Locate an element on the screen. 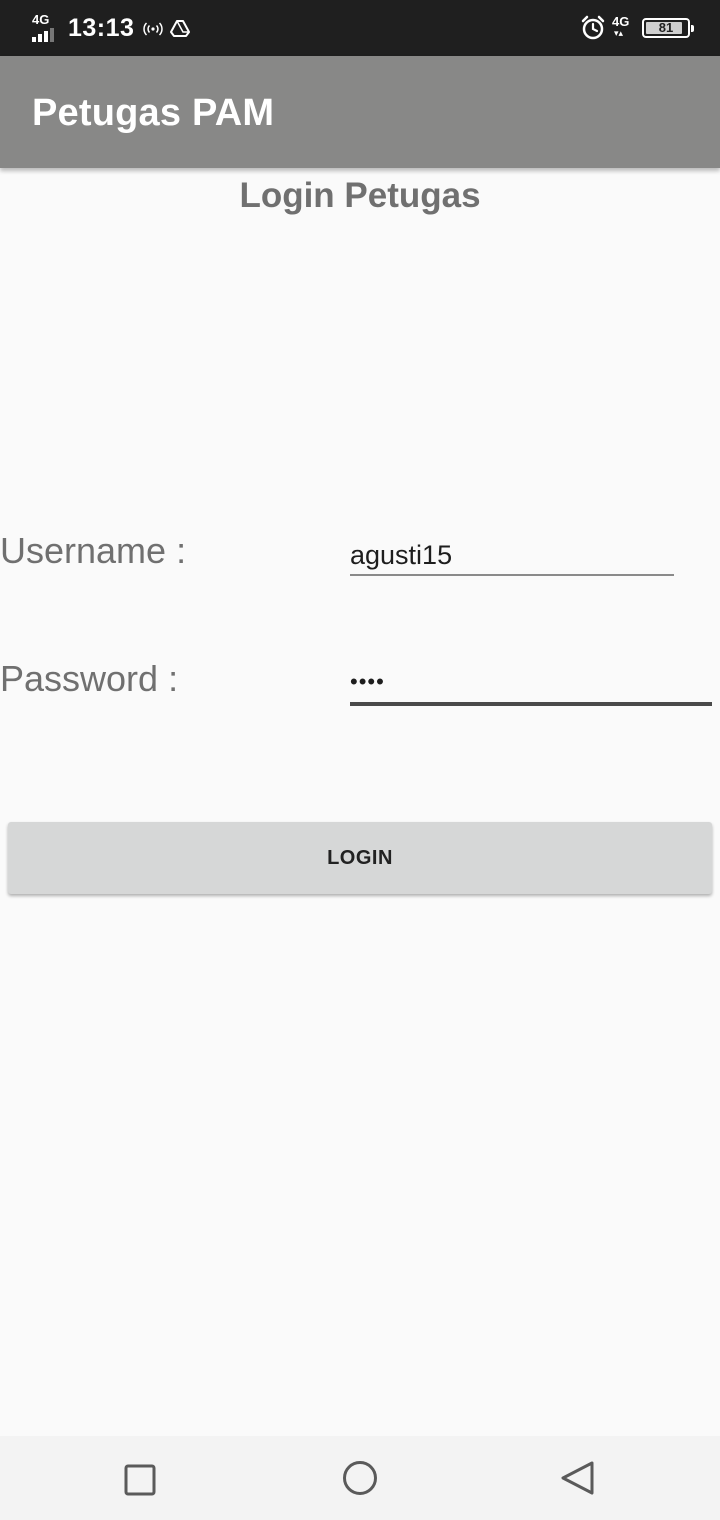  login-button: LOGIN is located at coordinates (360, 858).